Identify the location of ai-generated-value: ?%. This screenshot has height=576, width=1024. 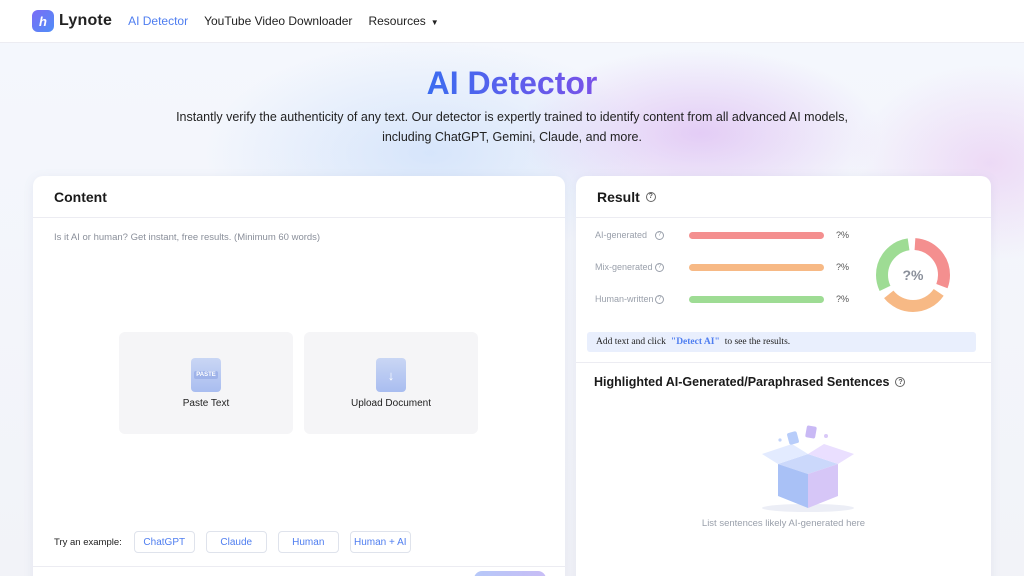
(843, 235).